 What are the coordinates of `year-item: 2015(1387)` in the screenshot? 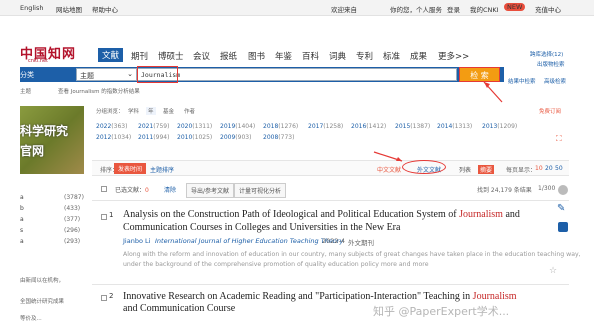 It's located at (412, 126).